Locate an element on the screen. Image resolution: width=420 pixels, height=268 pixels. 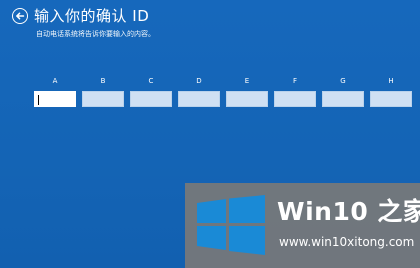
field-group-e: E is located at coordinates (247, 92).